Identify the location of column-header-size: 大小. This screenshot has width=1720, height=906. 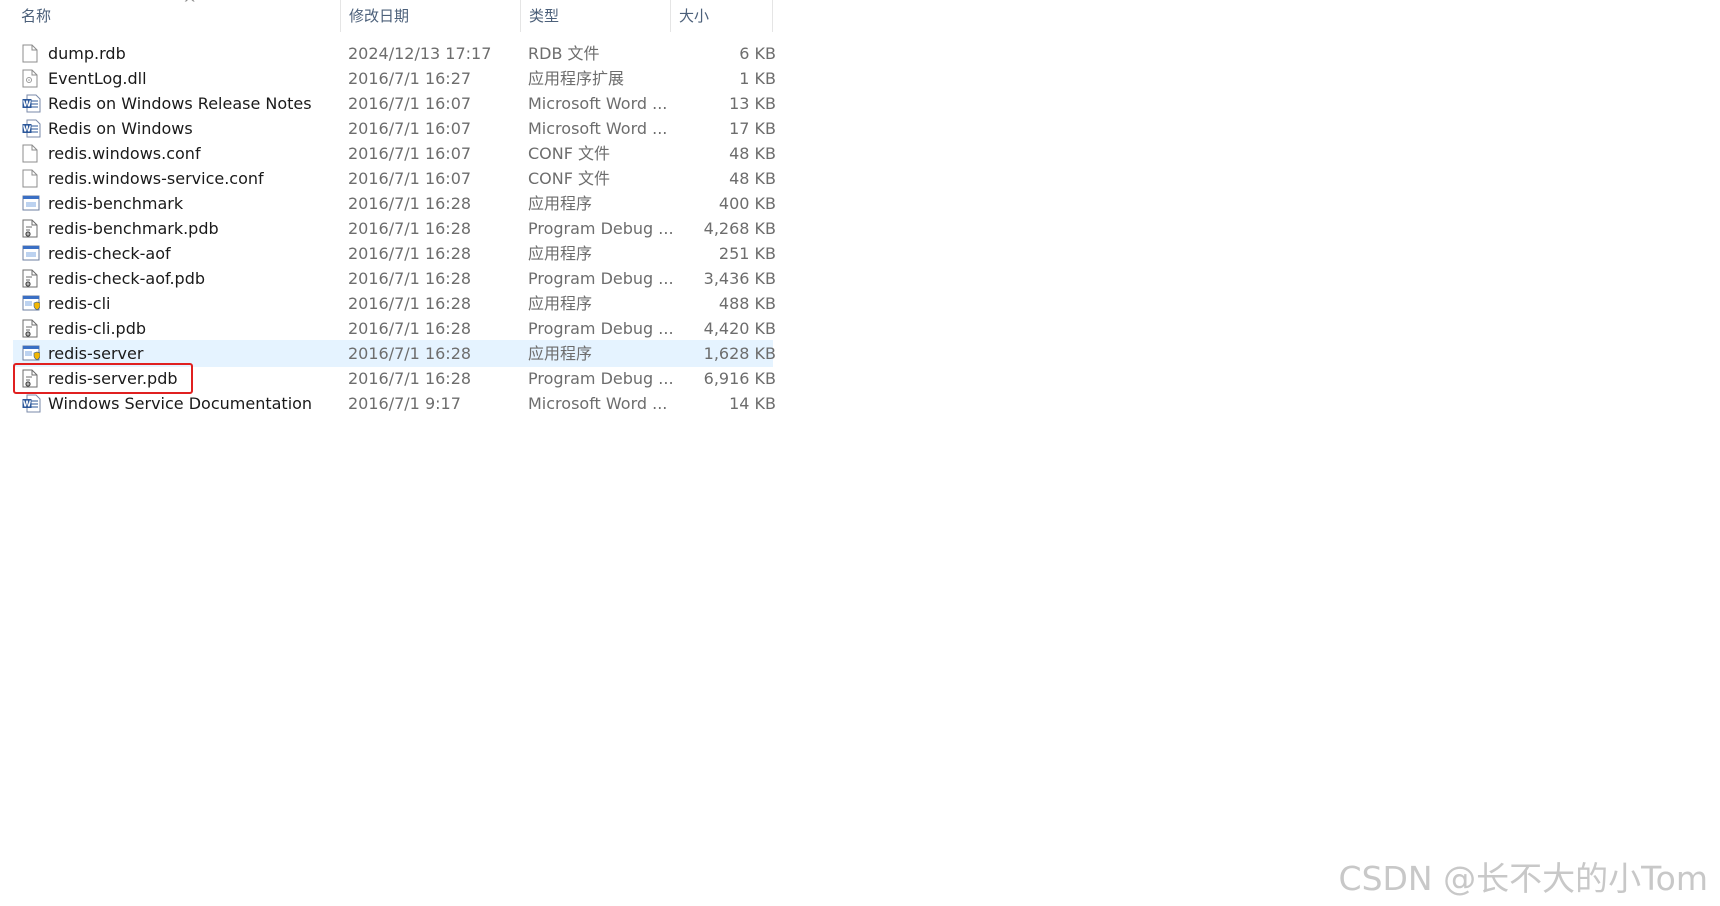
(722, 16).